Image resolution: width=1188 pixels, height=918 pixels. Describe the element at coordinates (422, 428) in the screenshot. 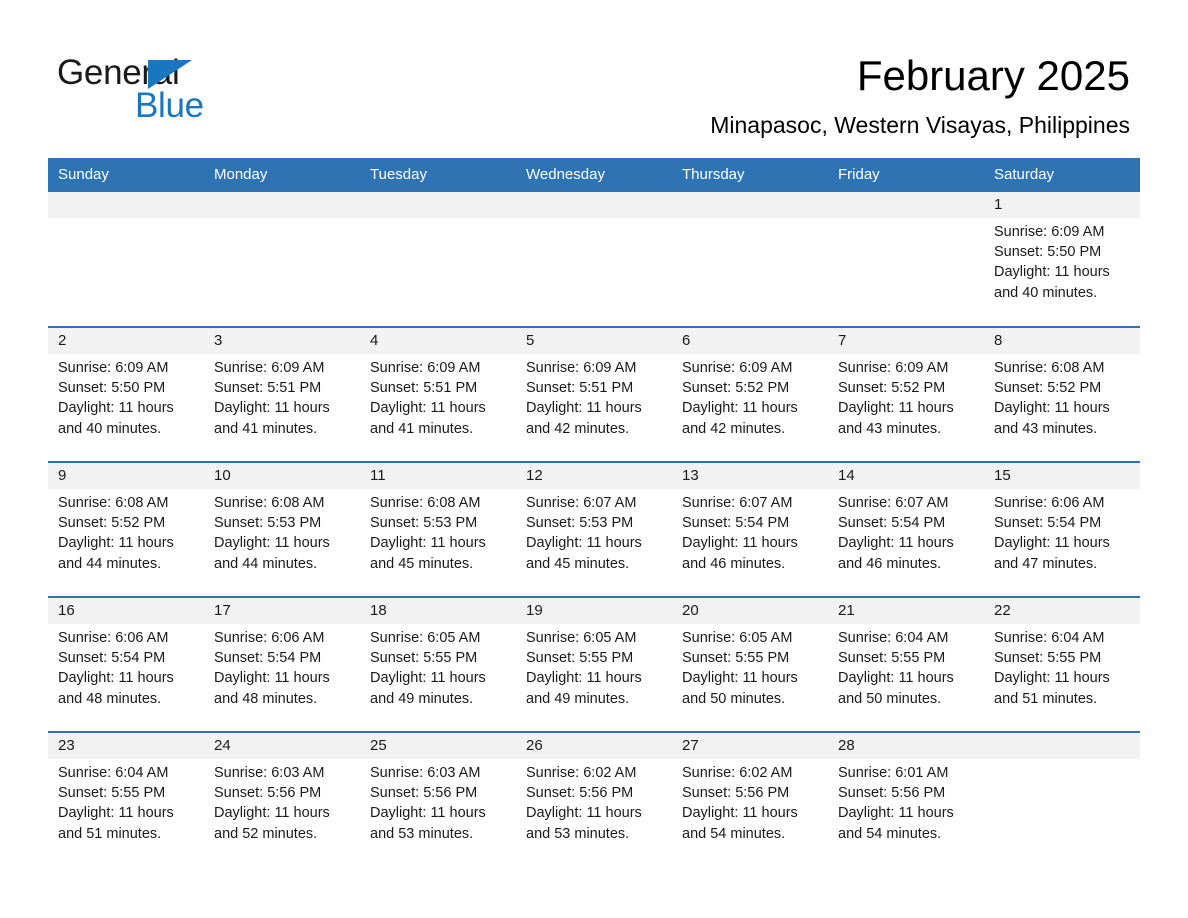

I see `daylight-text-line2: and 41 minutes.` at that location.